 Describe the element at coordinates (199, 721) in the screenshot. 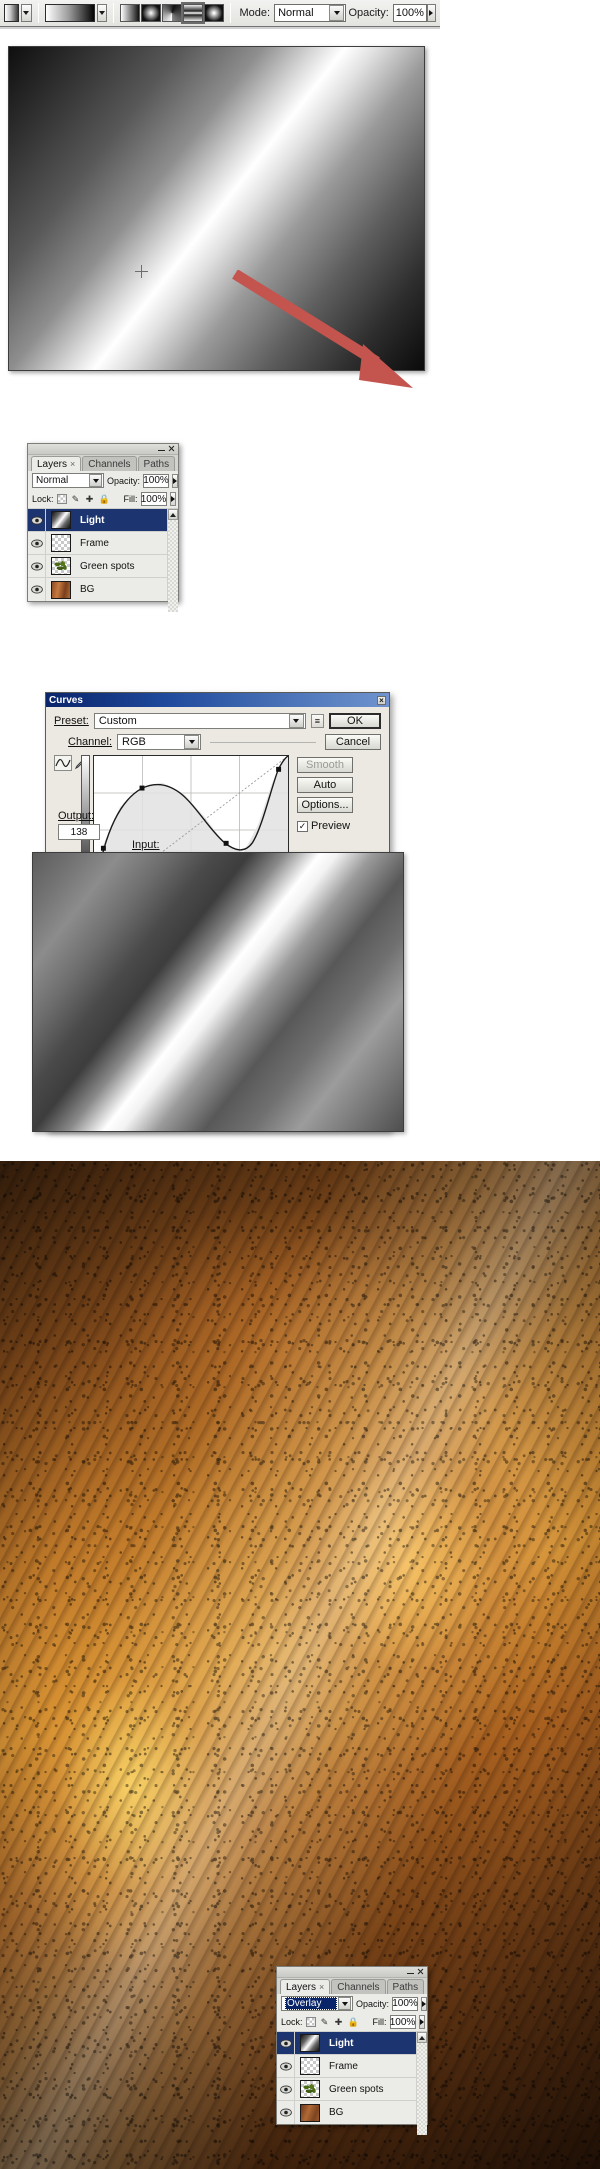

I see `preset-select: Custom` at that location.